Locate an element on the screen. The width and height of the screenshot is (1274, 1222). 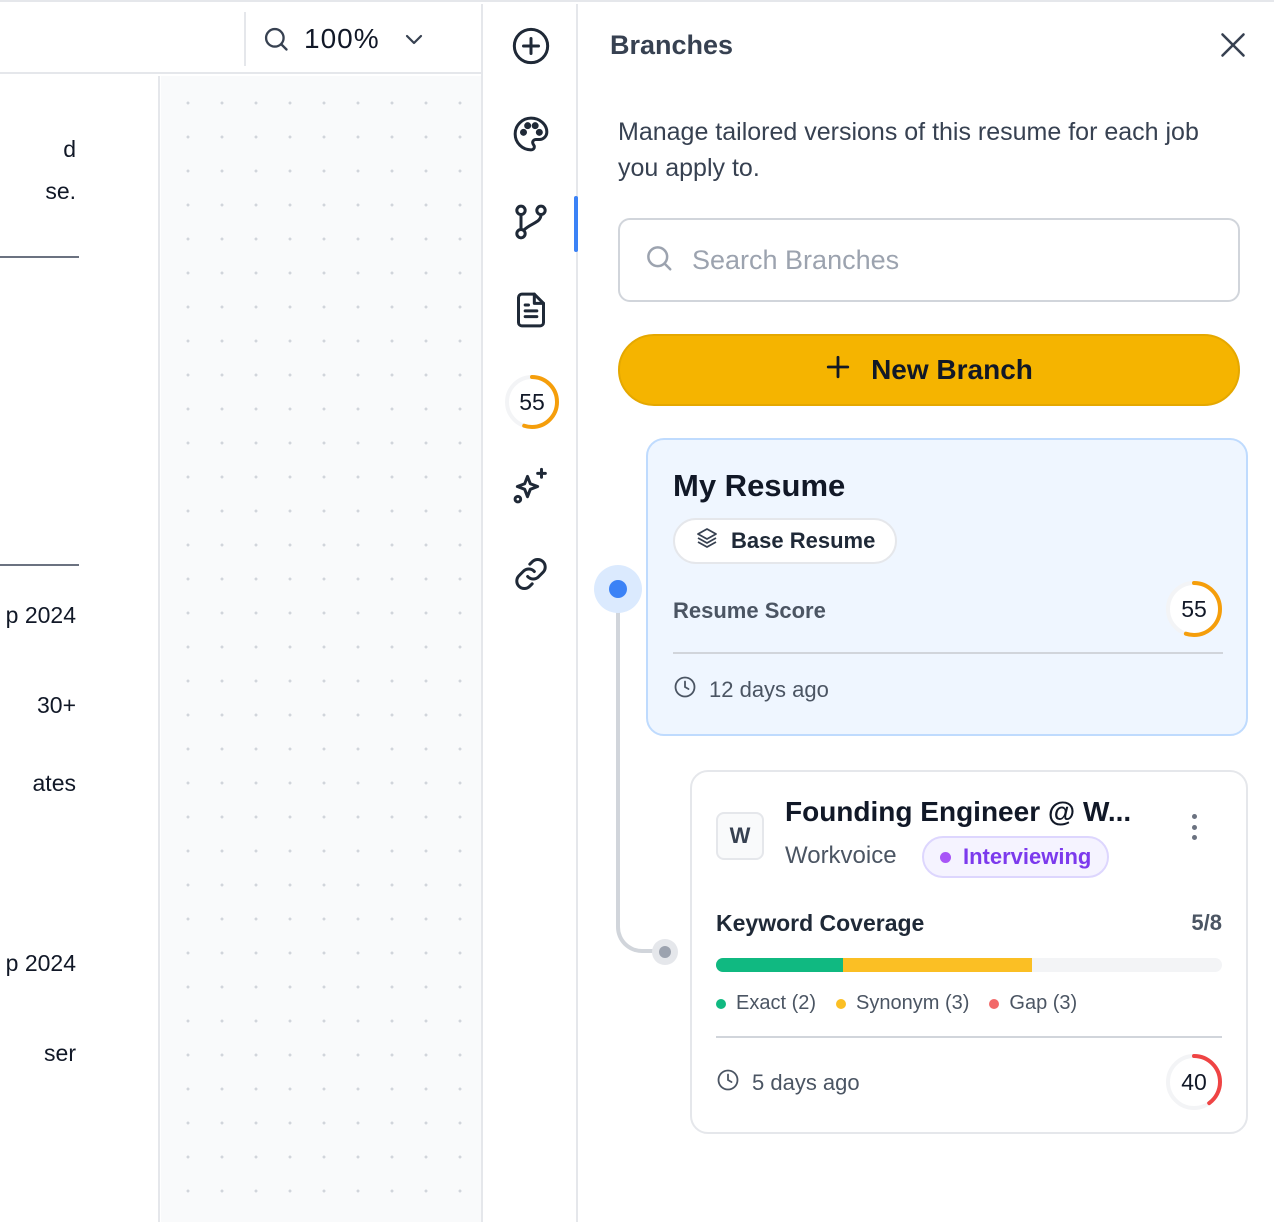
kebab-icon is located at coordinates (1194, 816).